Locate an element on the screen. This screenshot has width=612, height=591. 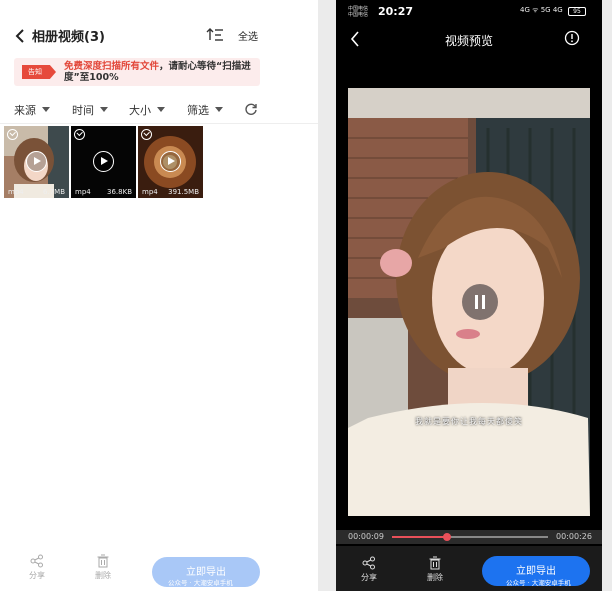
filter-more-dropdown: 筛选 is located at coordinates (205, 110).